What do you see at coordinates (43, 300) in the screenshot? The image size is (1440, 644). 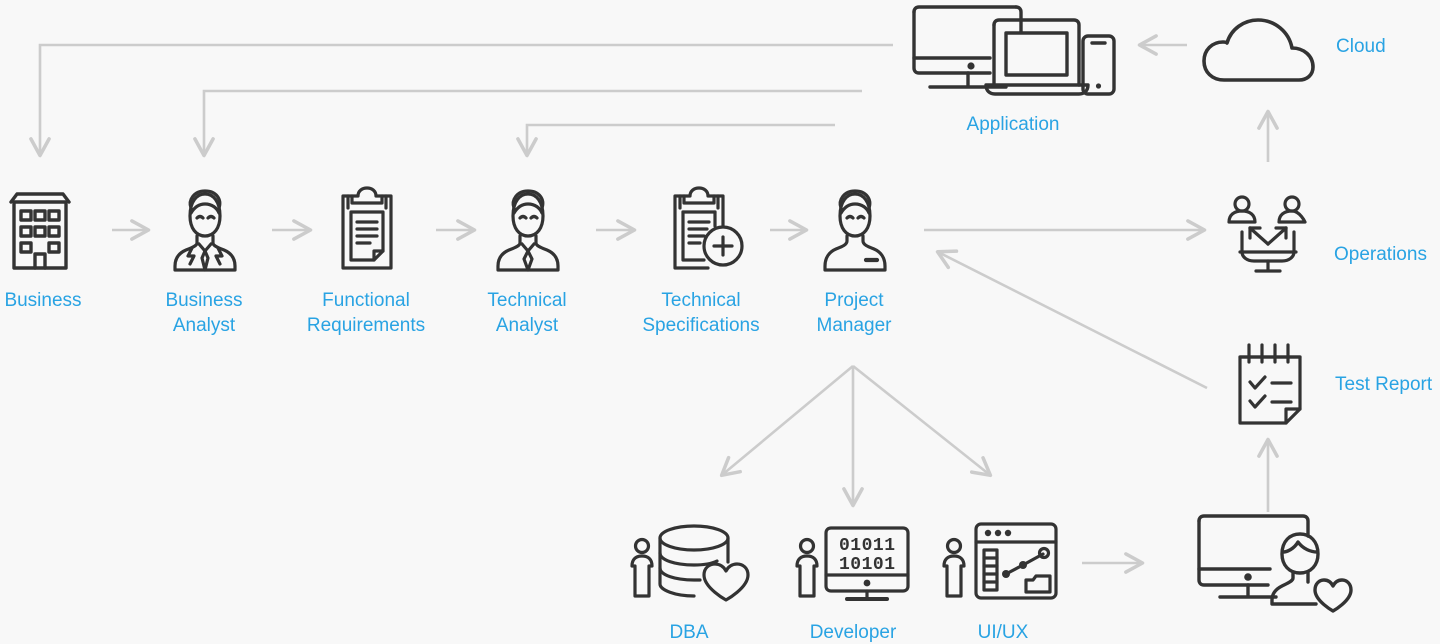 I see `node-label-business: Business` at bounding box center [43, 300].